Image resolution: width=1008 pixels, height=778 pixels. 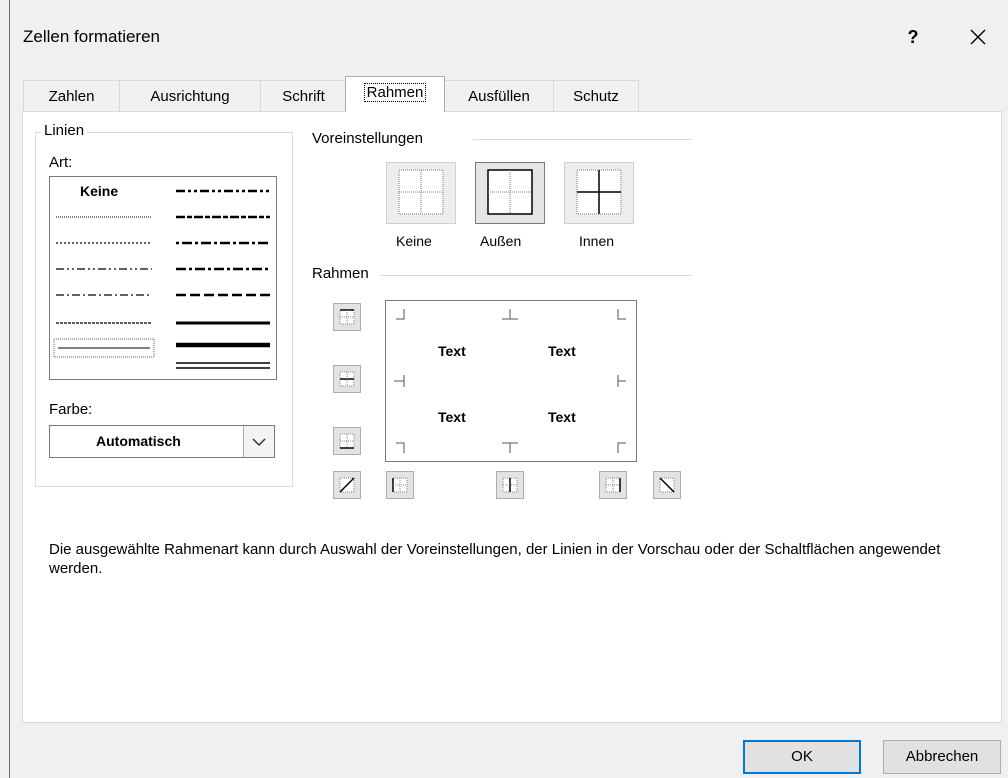 I want to click on border-title: Rahmen, so click(x=340, y=273).